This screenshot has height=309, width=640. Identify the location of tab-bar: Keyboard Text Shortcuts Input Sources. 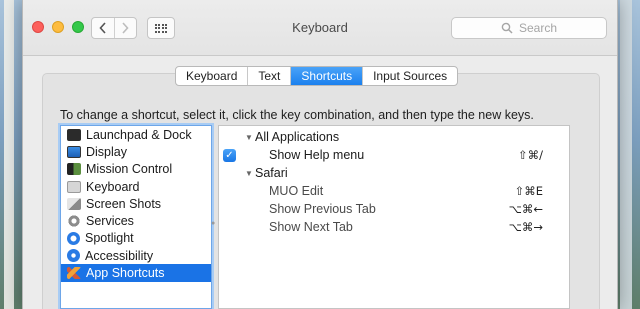
(317, 76).